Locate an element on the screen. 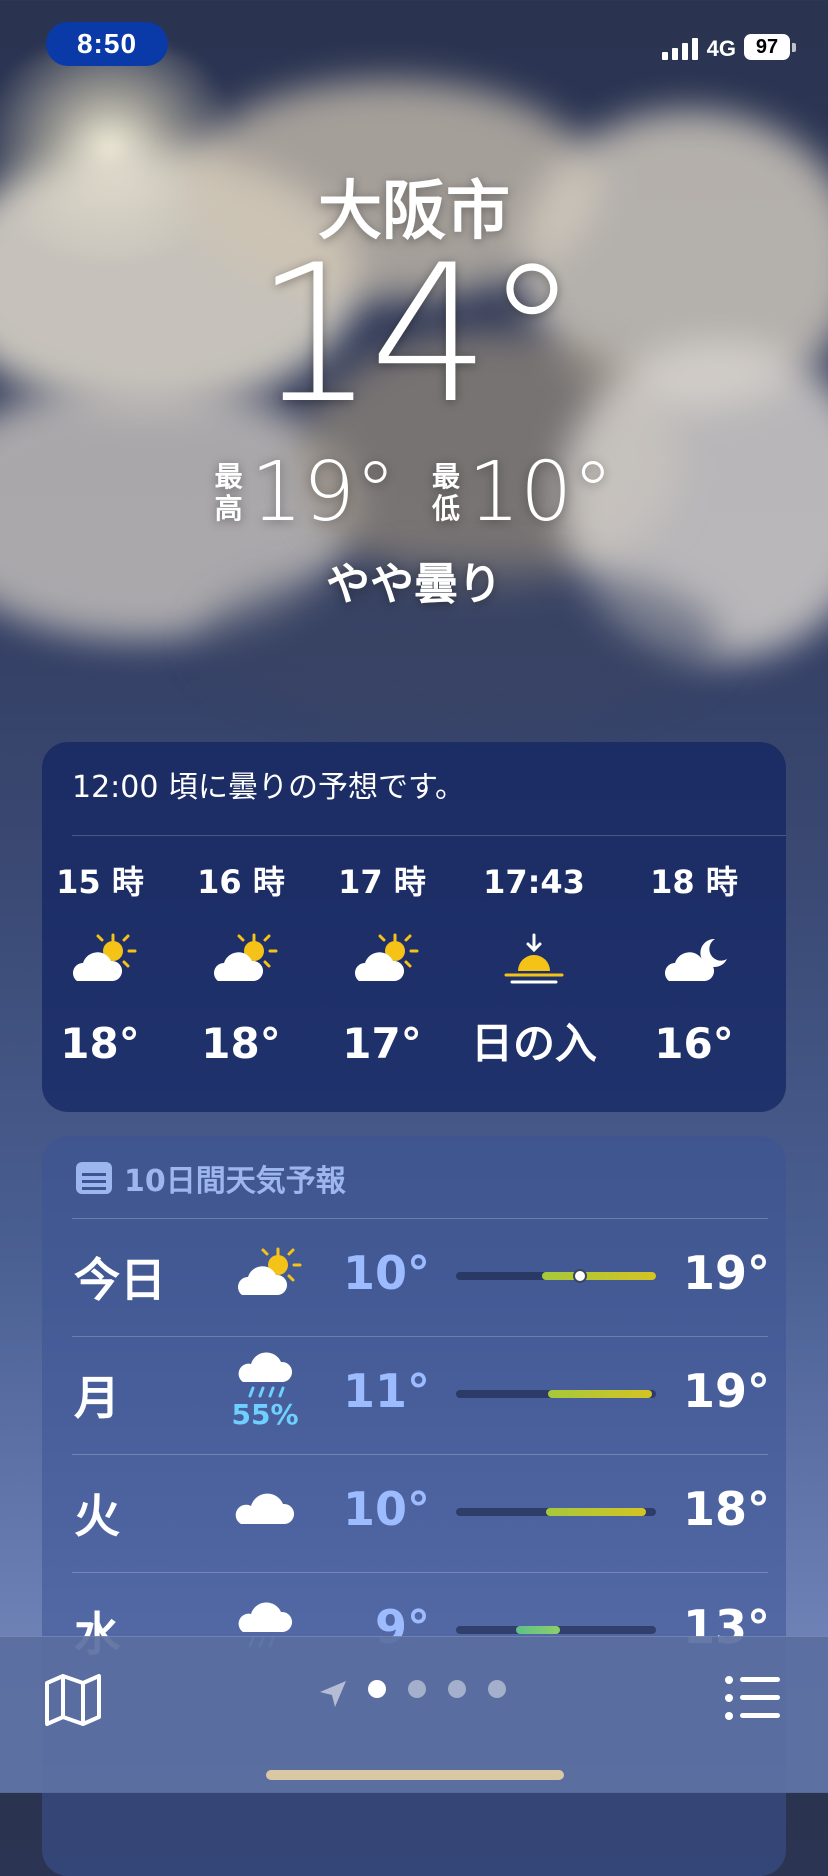 The height and width of the screenshot is (1876, 828). list-icon is located at coordinates (753, 1700).